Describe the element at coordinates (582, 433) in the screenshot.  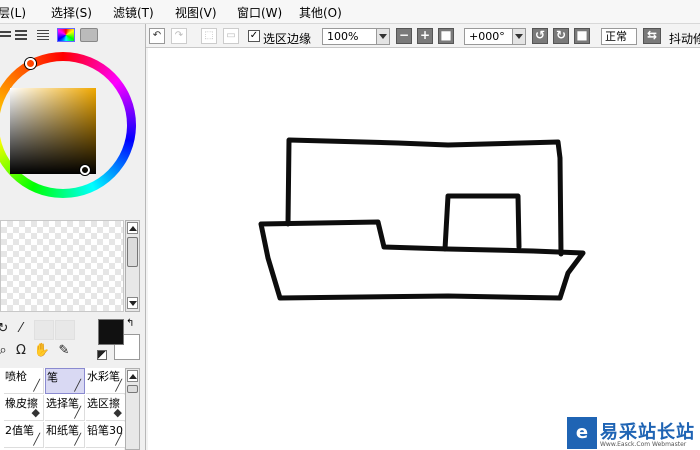
I see `watermark-logo-icon: e` at that location.